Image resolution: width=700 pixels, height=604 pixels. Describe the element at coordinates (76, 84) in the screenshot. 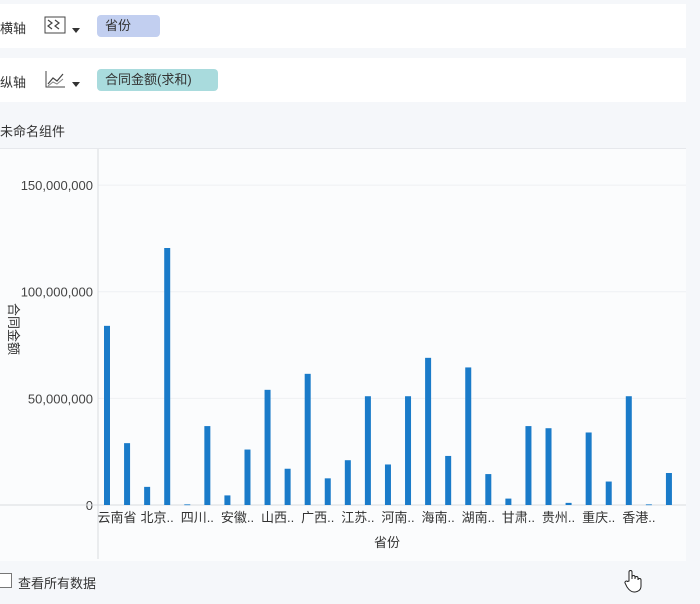

I see `y-axis-dropdown-icon` at that location.